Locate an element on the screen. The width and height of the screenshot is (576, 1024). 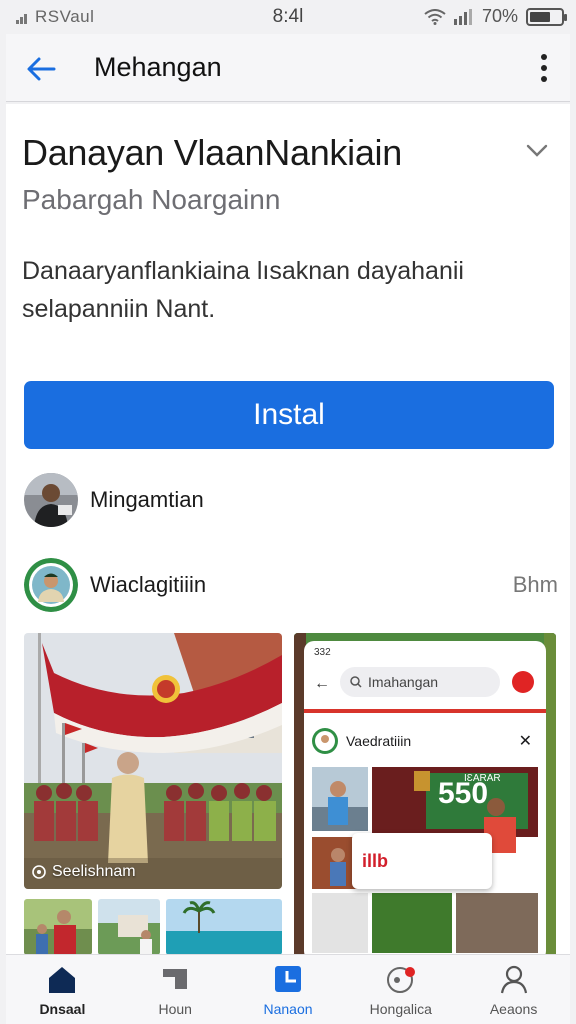
nav-item-home: Dnsaal is located at coordinates (62, 989).